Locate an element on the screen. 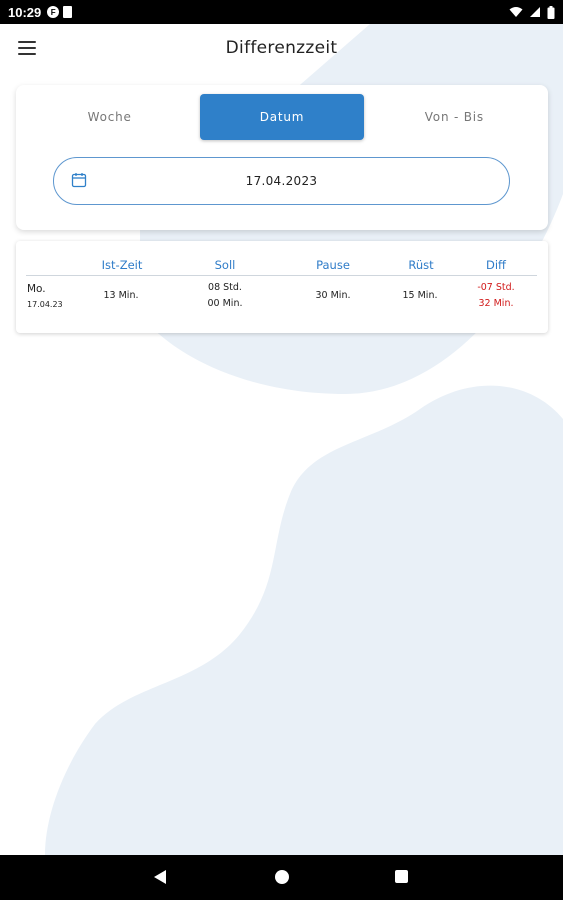  sim-card-icon is located at coordinates (68, 12).